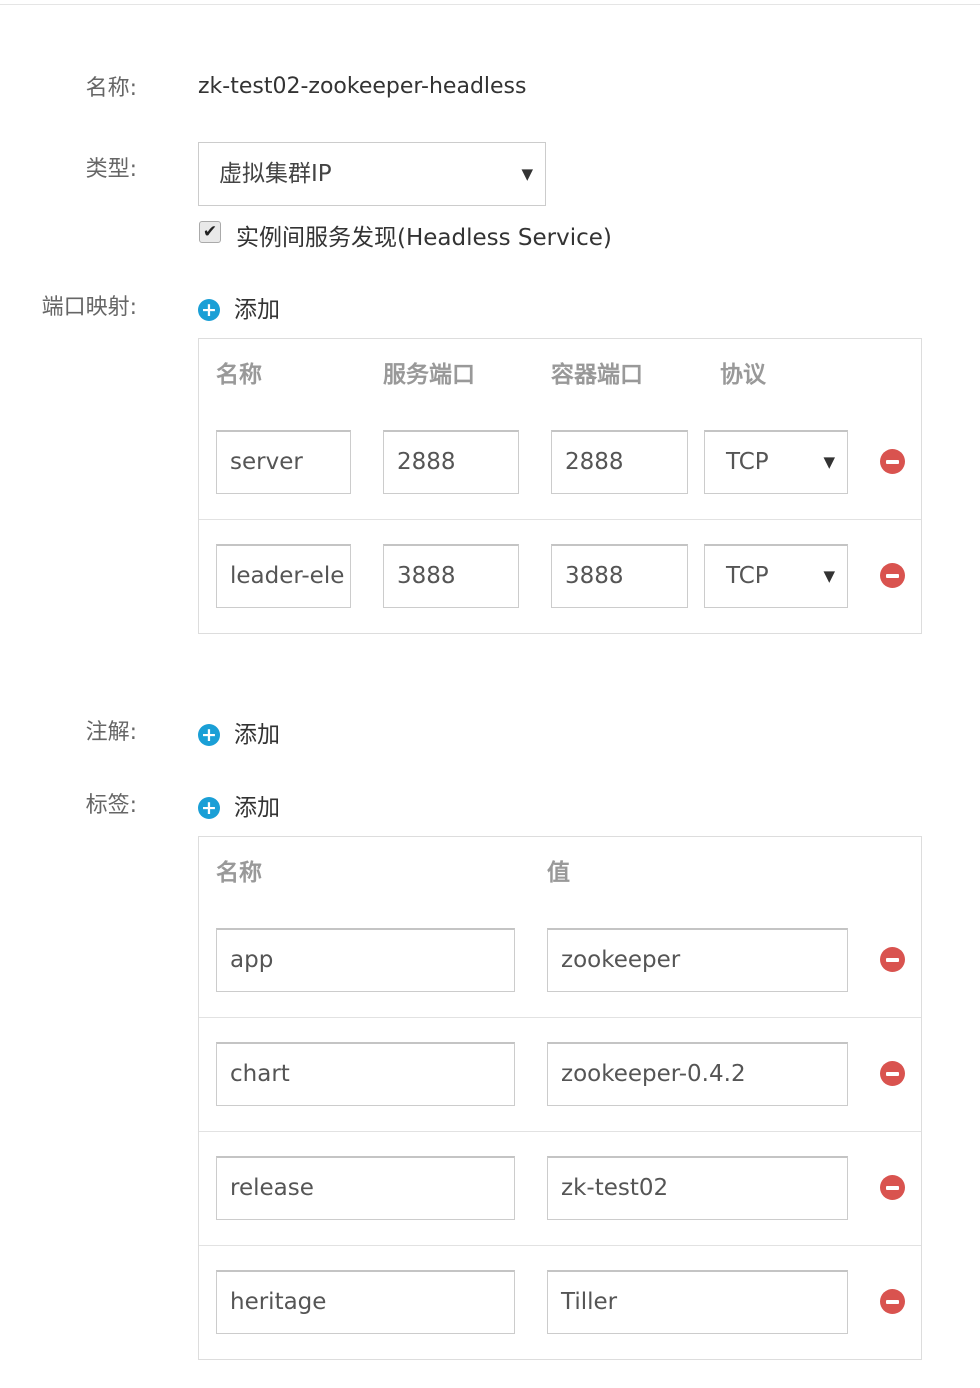 The width and height of the screenshot is (980, 1388). What do you see at coordinates (558, 873) in the screenshot?
I see `labels-header-value: 值` at bounding box center [558, 873].